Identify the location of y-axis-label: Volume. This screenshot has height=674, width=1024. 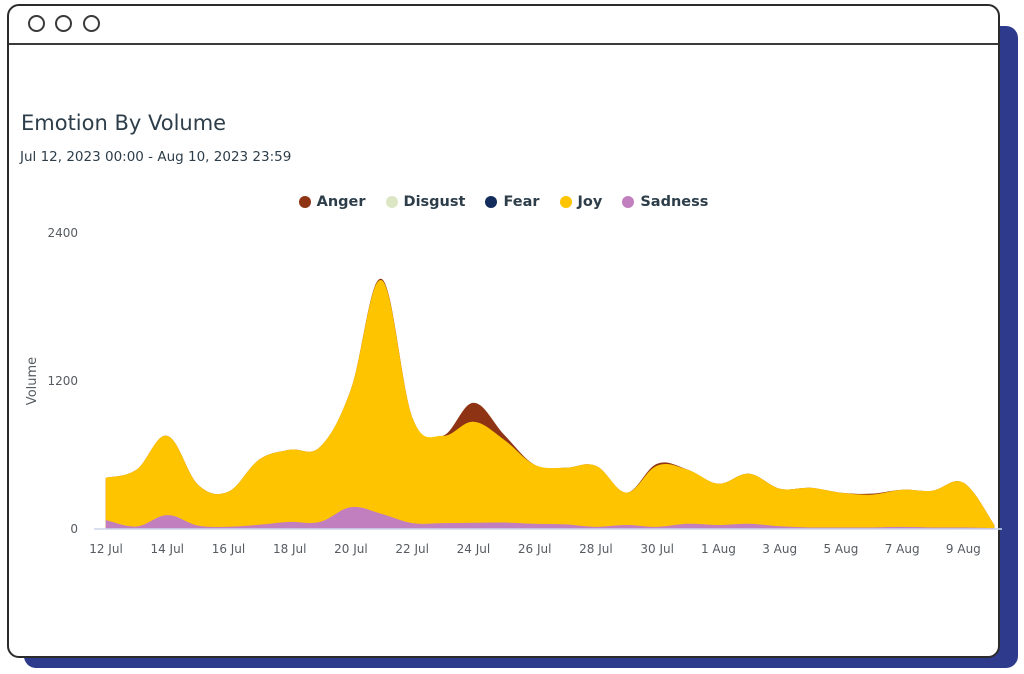
(32, 381).